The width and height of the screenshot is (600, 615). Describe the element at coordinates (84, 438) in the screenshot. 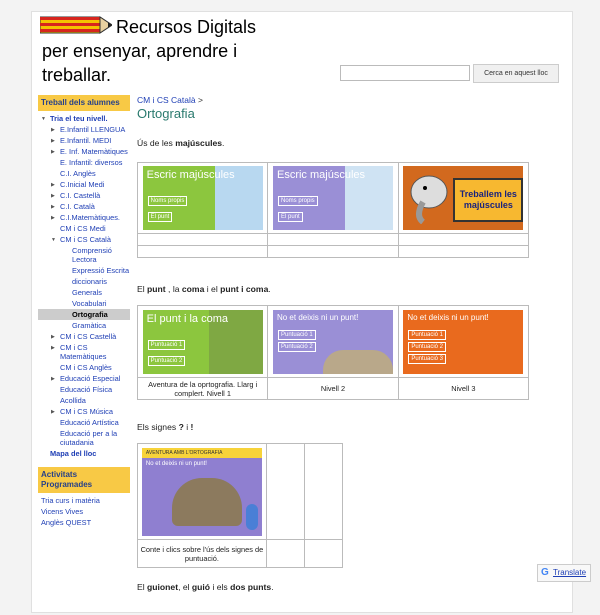

I see `sidebar-item: Educació per a la ciutadania` at that location.